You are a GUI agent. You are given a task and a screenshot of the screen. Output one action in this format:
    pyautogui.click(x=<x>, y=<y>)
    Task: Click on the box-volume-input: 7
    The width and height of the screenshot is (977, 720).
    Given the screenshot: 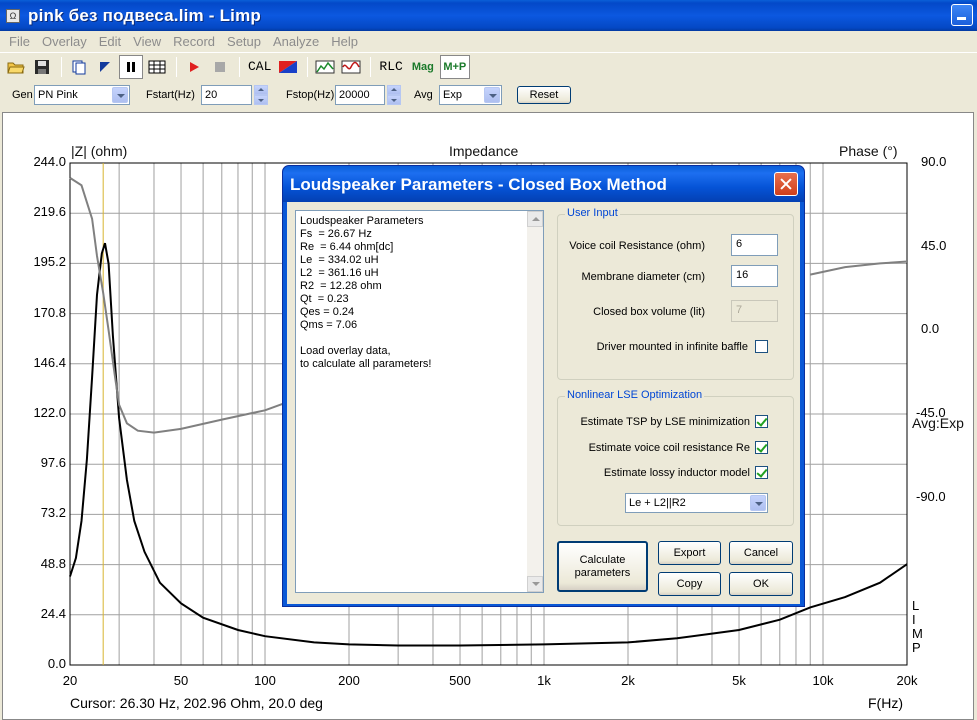 What is the action you would take?
    pyautogui.click(x=754, y=311)
    